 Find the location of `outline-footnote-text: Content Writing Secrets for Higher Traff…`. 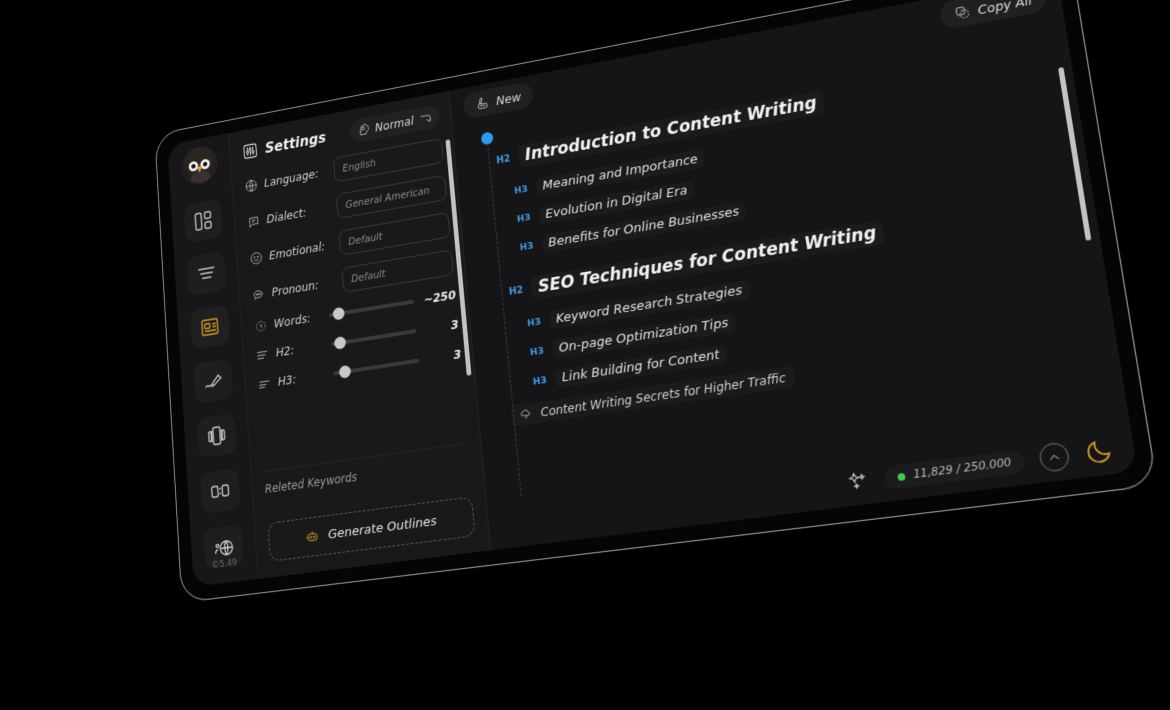

outline-footnote-text: Content Writing Secrets for Higher Traff… is located at coordinates (663, 395).